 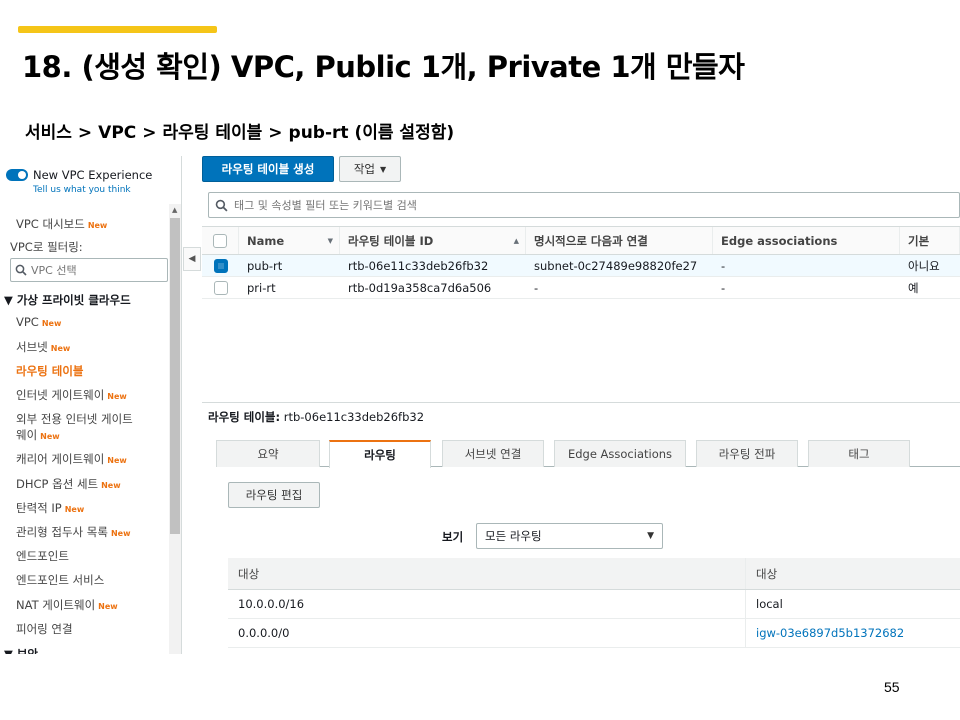 I want to click on title-accent-bar, so click(x=117, y=29).